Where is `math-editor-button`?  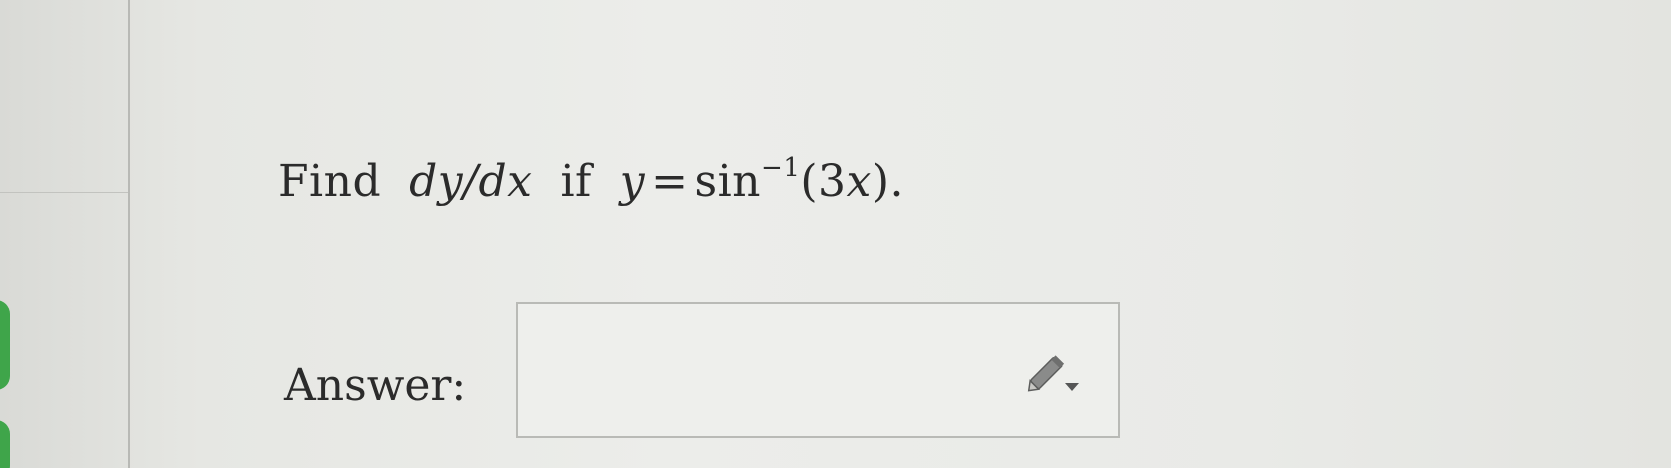 math-editor-button is located at coordinates (1053, 372).